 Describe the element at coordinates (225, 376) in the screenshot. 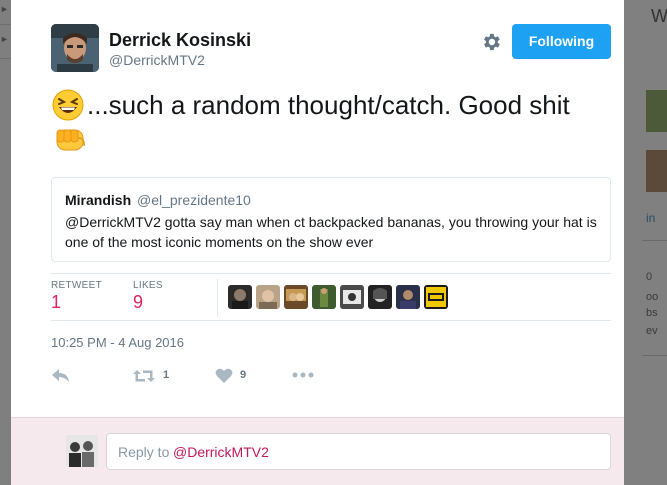

I see `heart-icon` at that location.